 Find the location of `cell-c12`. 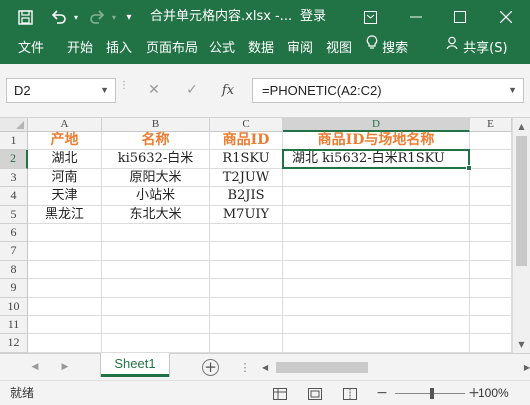

cell-c12 is located at coordinates (246, 343).